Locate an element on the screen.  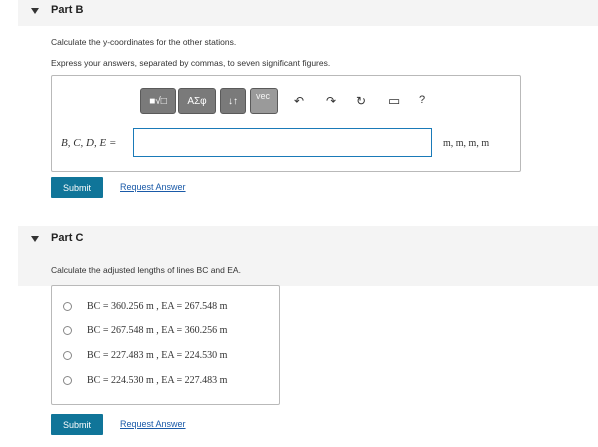
undo-icon: ↶ is located at coordinates (299, 101).